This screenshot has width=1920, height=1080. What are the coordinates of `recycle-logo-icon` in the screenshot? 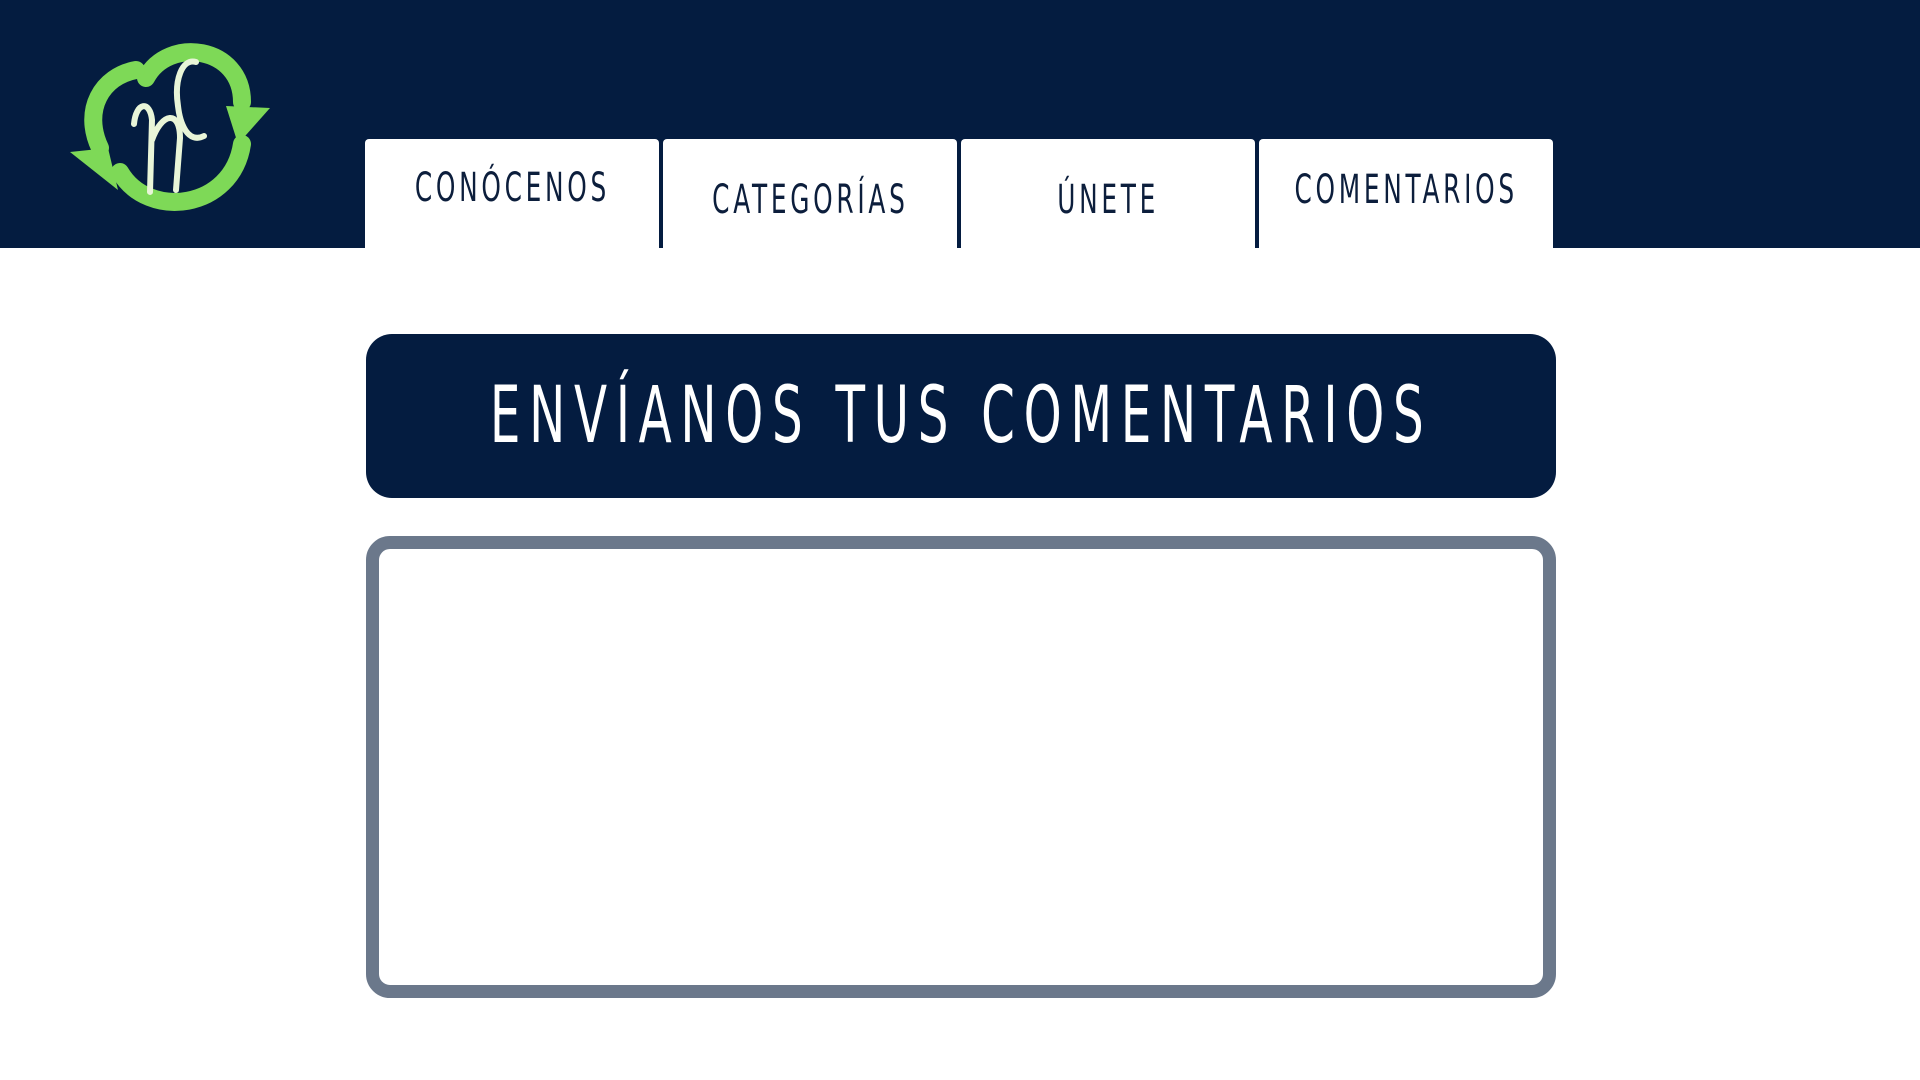 It's located at (170, 127).